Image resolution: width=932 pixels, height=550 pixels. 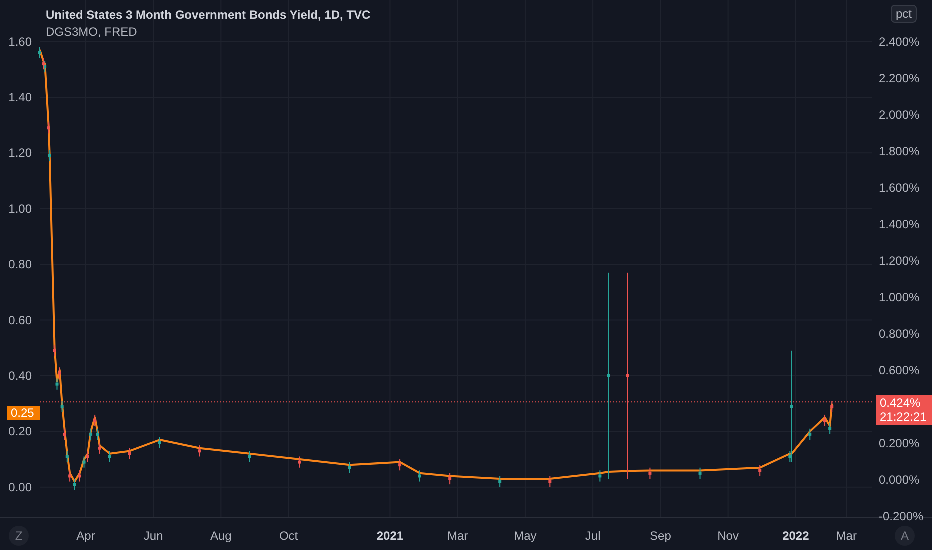 I want to click on axis-label: 2021, so click(x=390, y=536).